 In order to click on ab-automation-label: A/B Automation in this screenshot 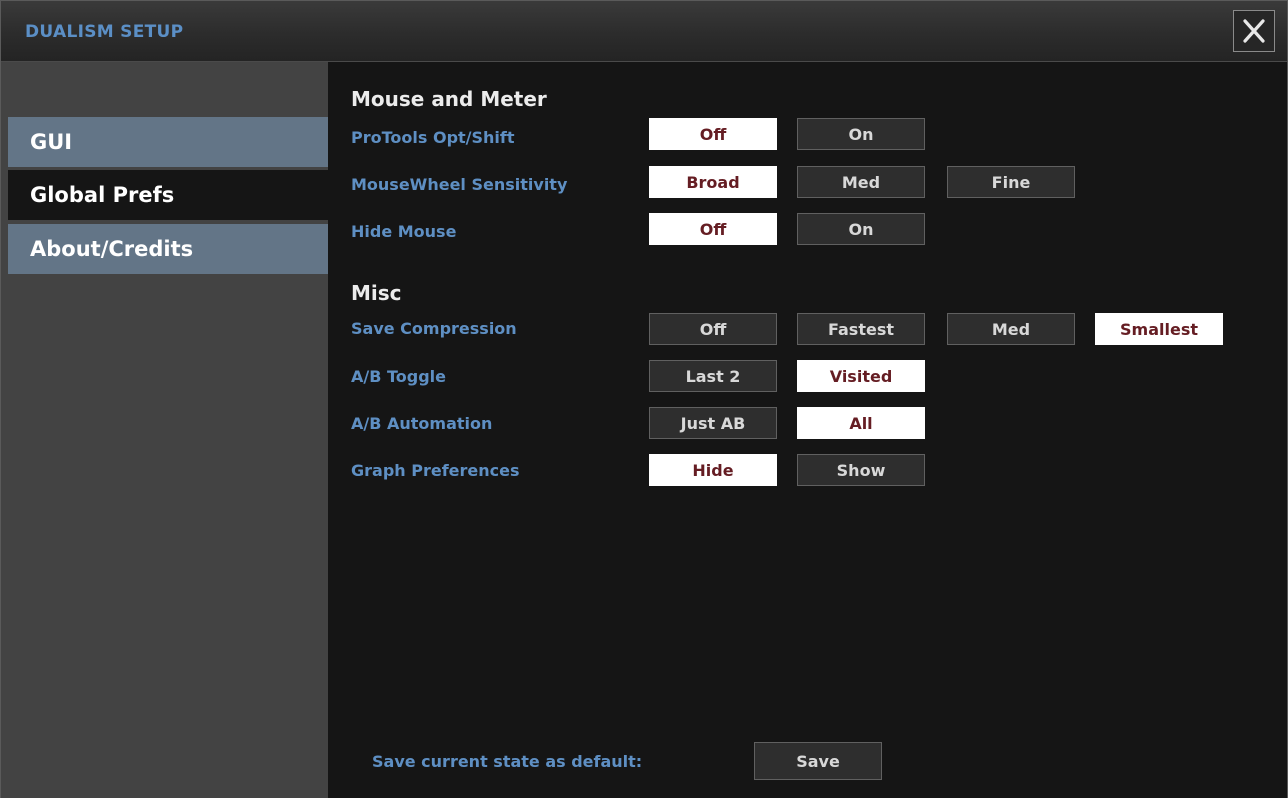, I will do `click(422, 423)`.